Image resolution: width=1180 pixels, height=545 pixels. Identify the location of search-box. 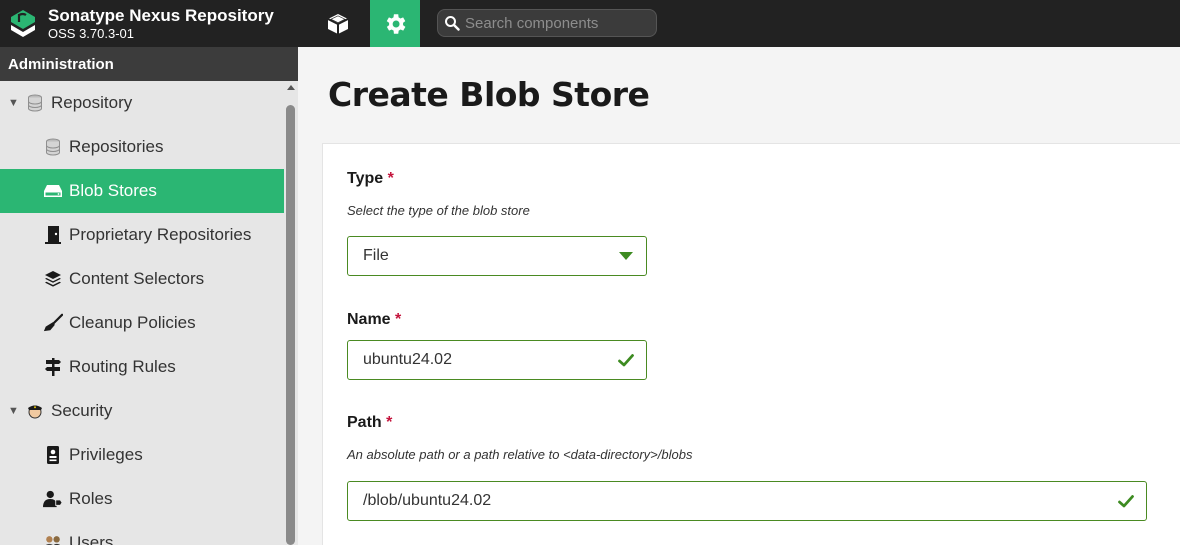
(547, 23).